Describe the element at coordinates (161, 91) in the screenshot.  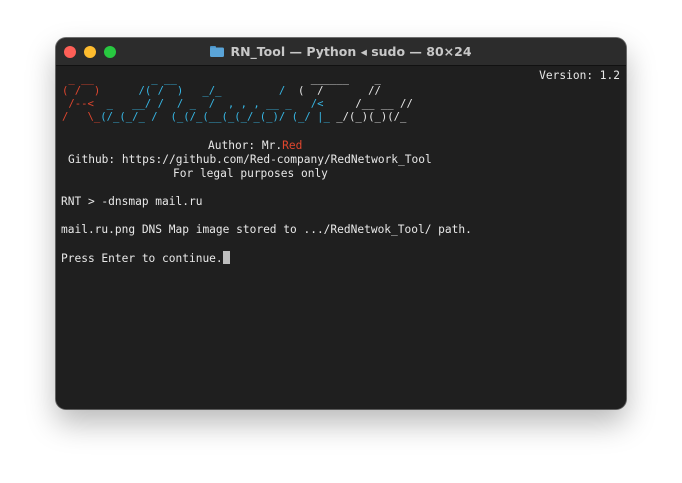
I see `banner-cyan-part: /( / ) _/_` at that location.